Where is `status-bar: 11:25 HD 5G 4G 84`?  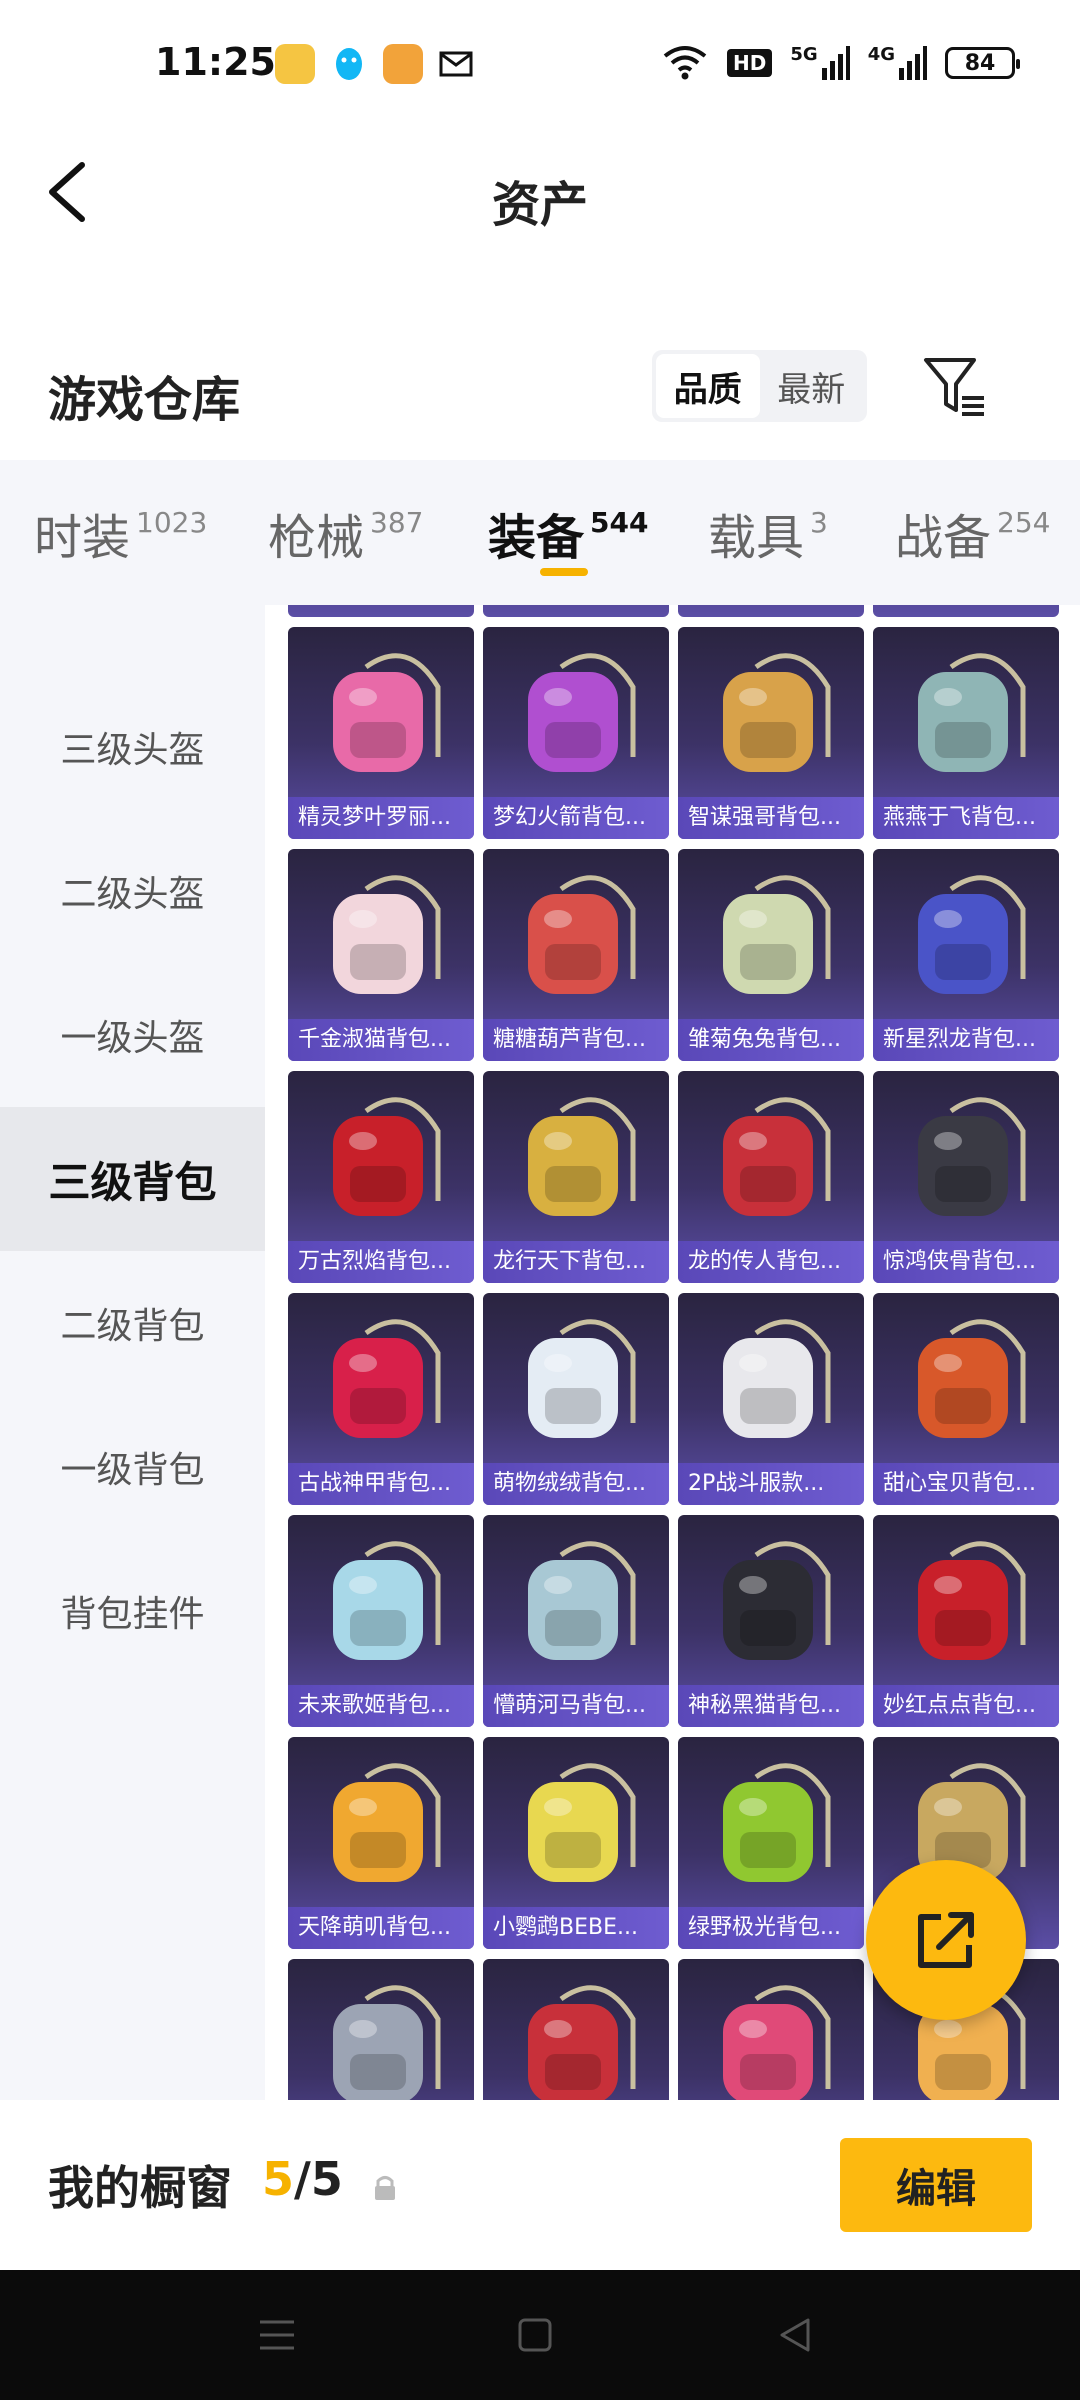 status-bar: 11:25 HD 5G 4G 84 is located at coordinates (540, 67).